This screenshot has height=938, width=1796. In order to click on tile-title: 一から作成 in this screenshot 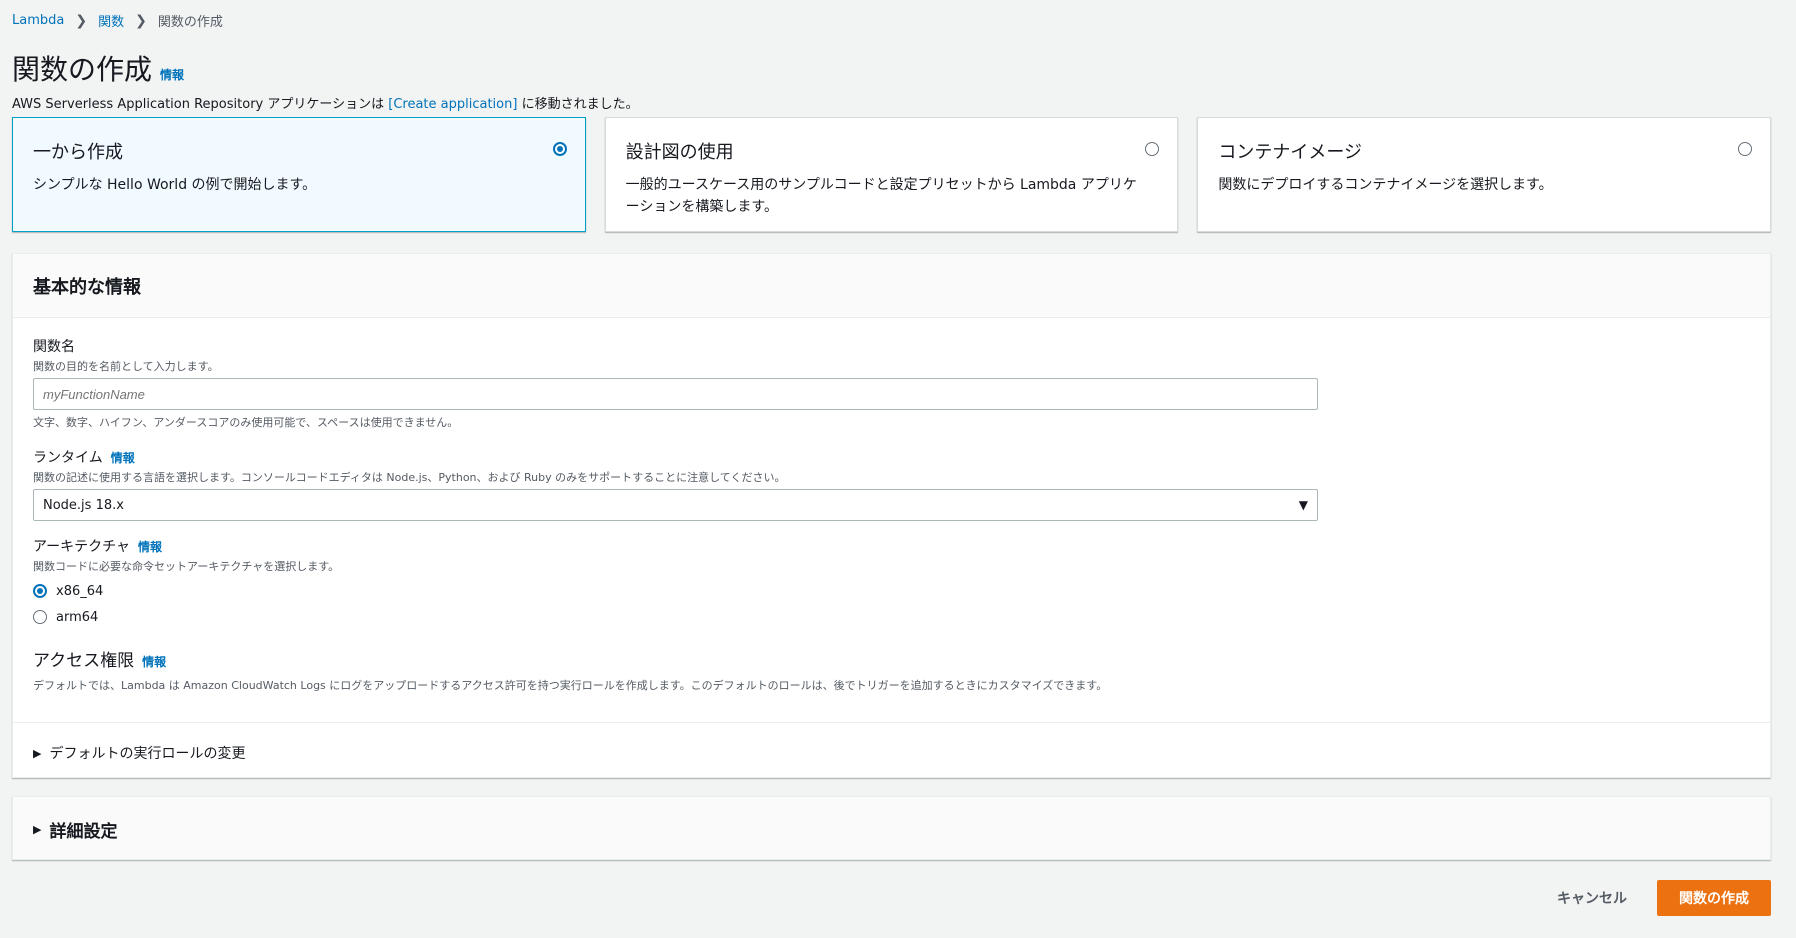, I will do `click(78, 152)`.